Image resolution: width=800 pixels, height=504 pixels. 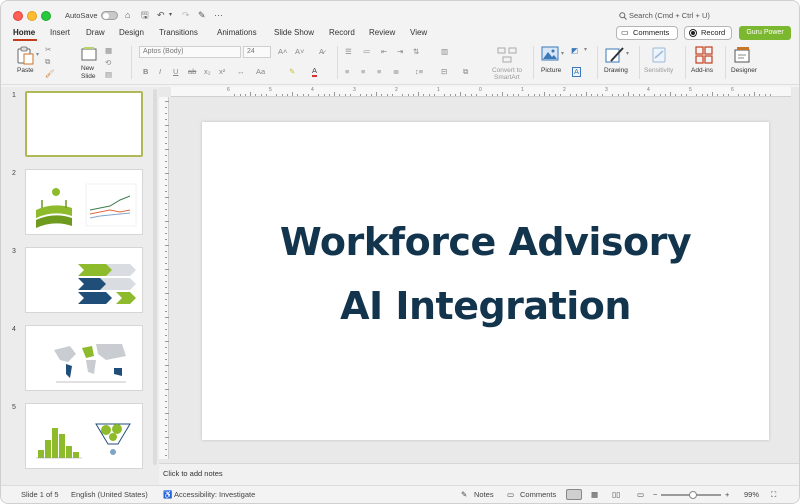 I want to click on tab-draw: Draw, so click(x=95, y=32).